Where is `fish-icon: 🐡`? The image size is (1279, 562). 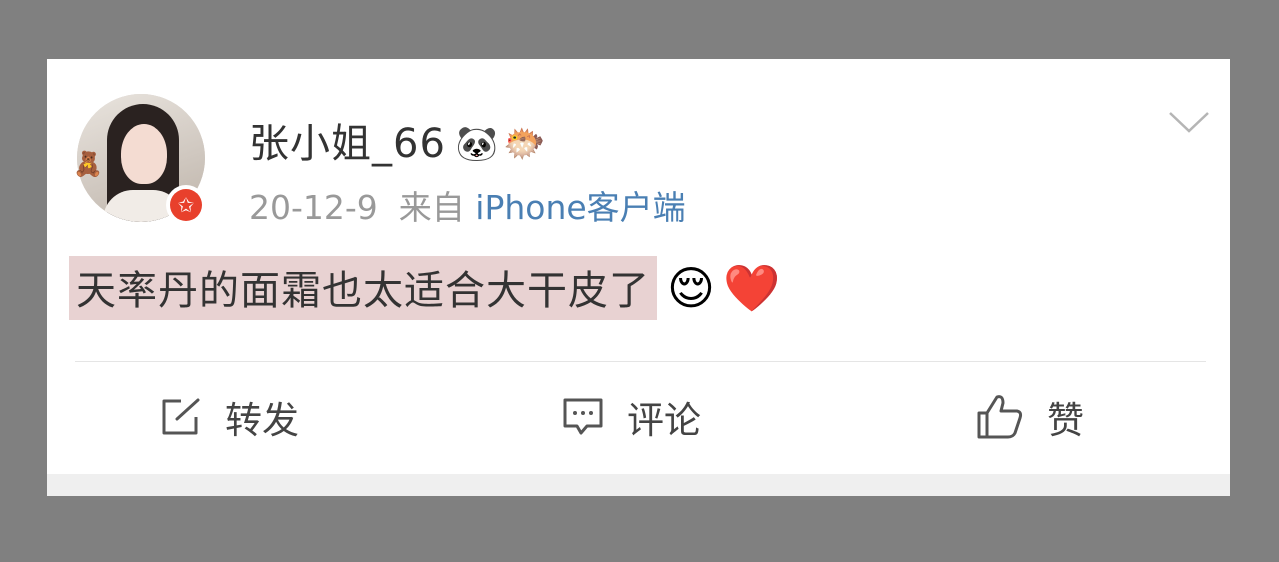
fish-icon: 🐡 is located at coordinates (524, 144).